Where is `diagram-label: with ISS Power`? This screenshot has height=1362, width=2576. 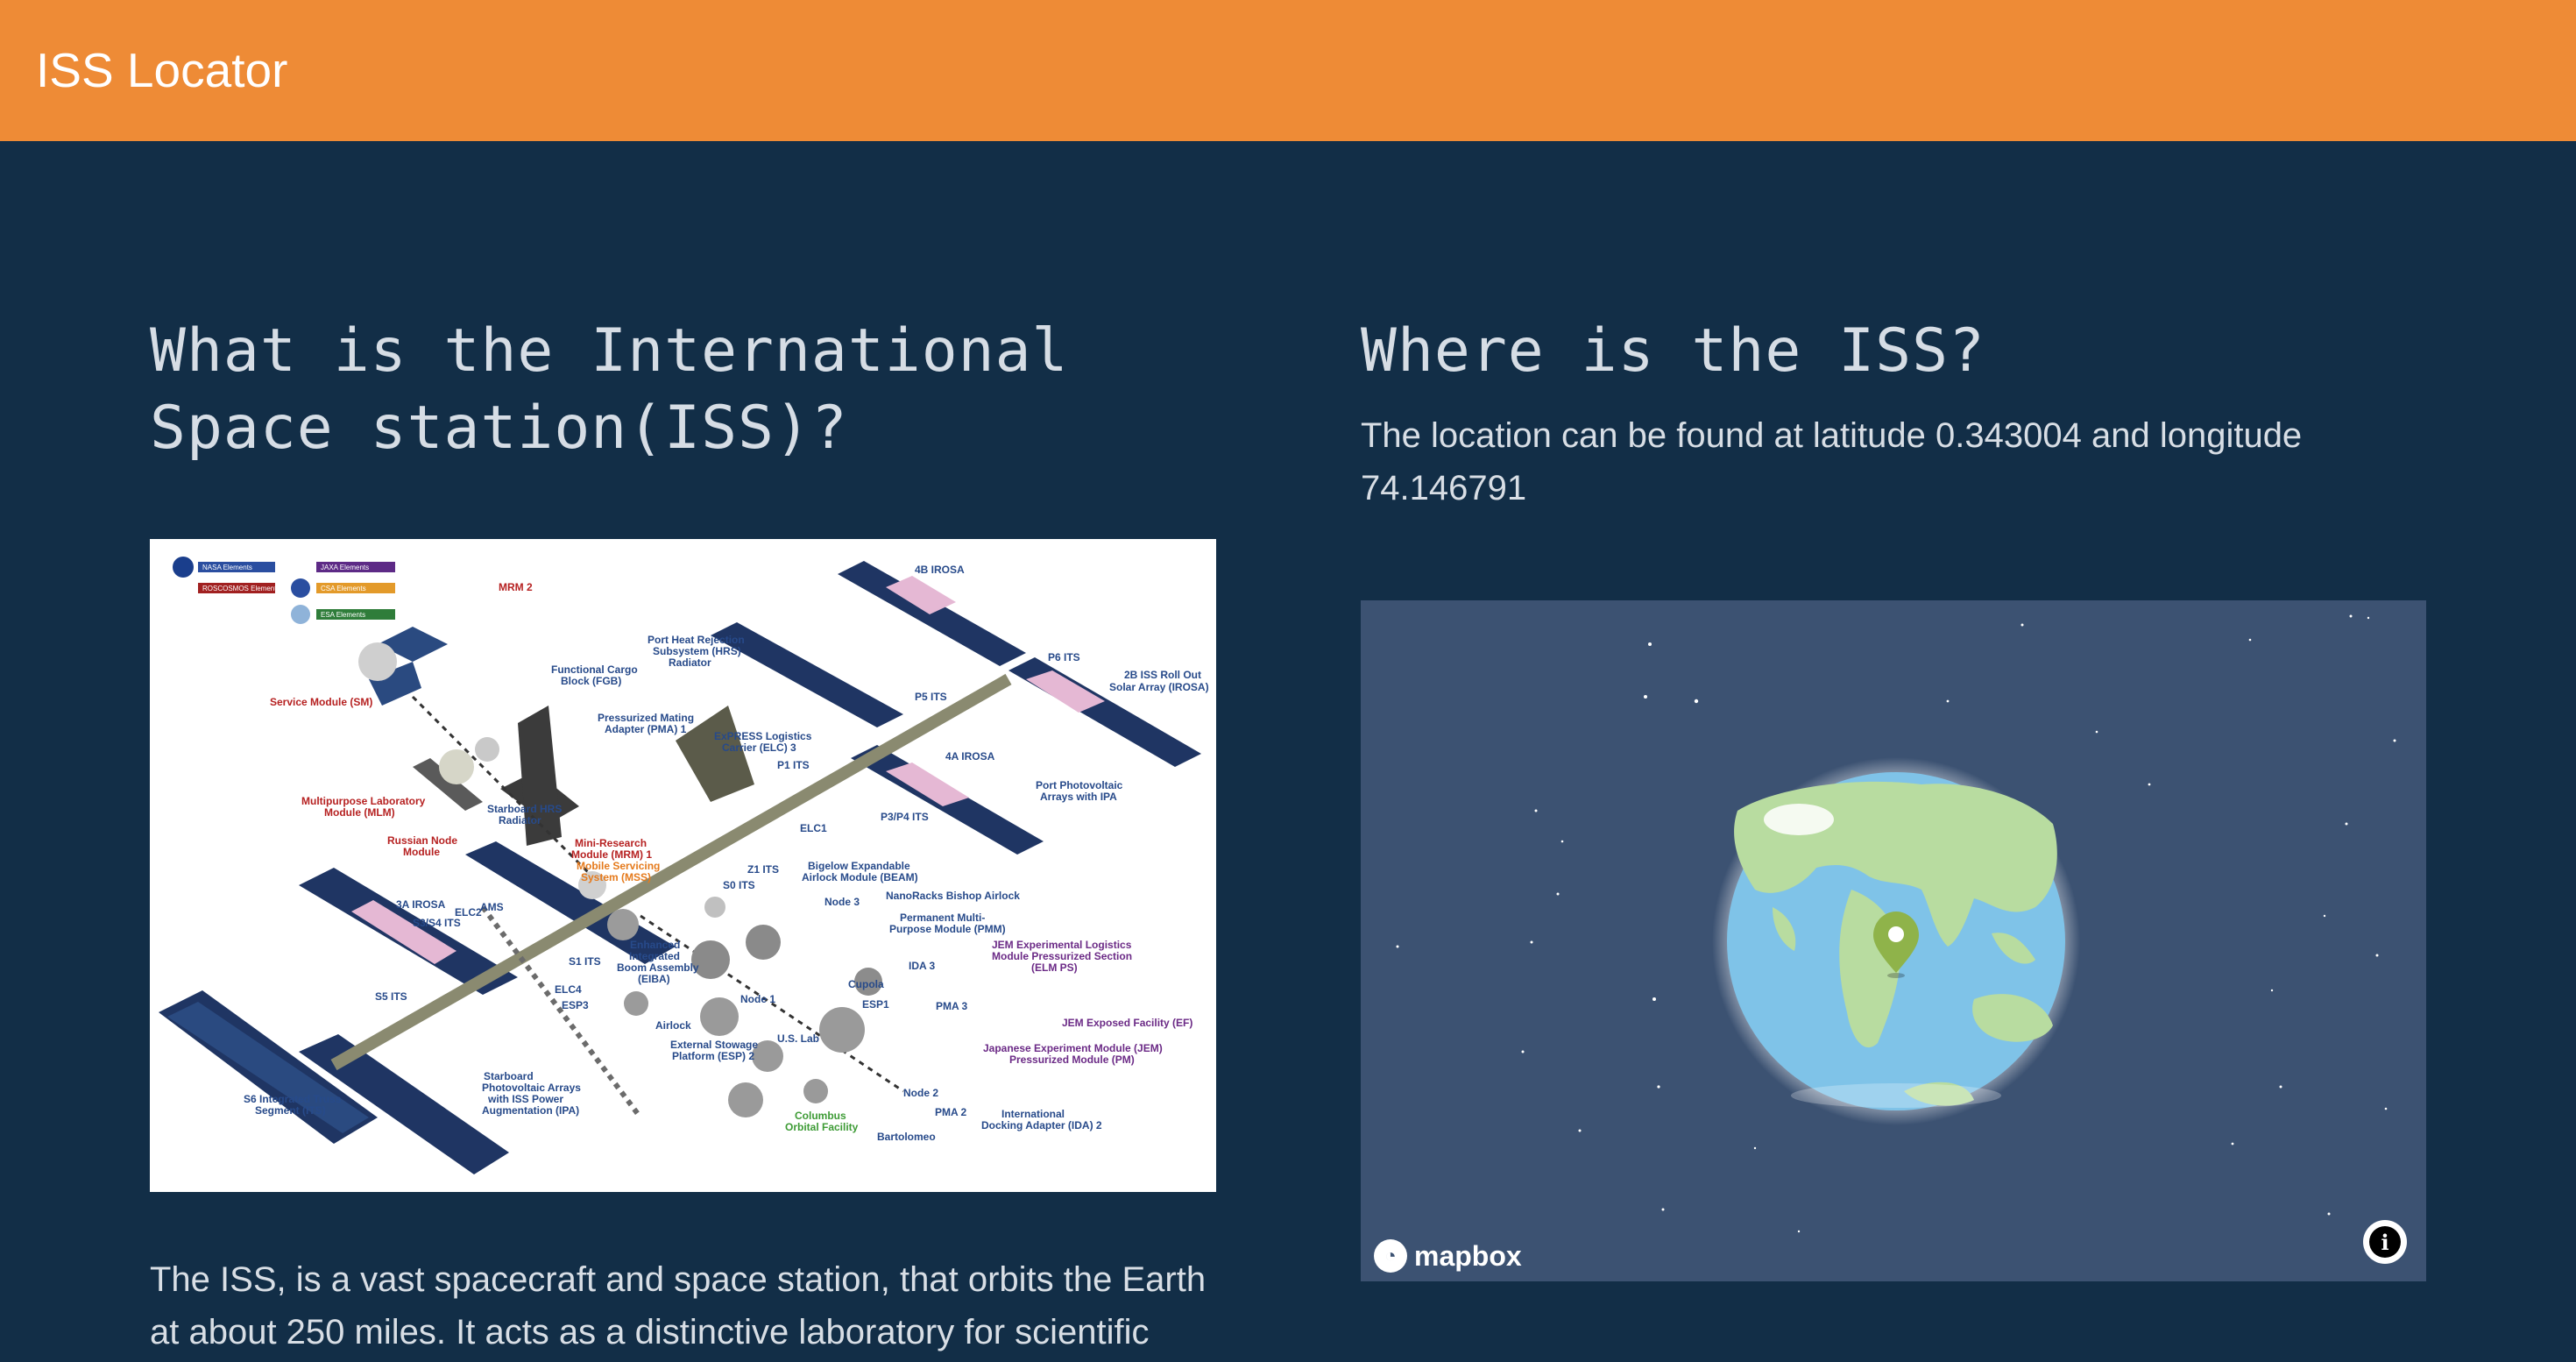
diagram-label: with ISS Power is located at coordinates (525, 1099).